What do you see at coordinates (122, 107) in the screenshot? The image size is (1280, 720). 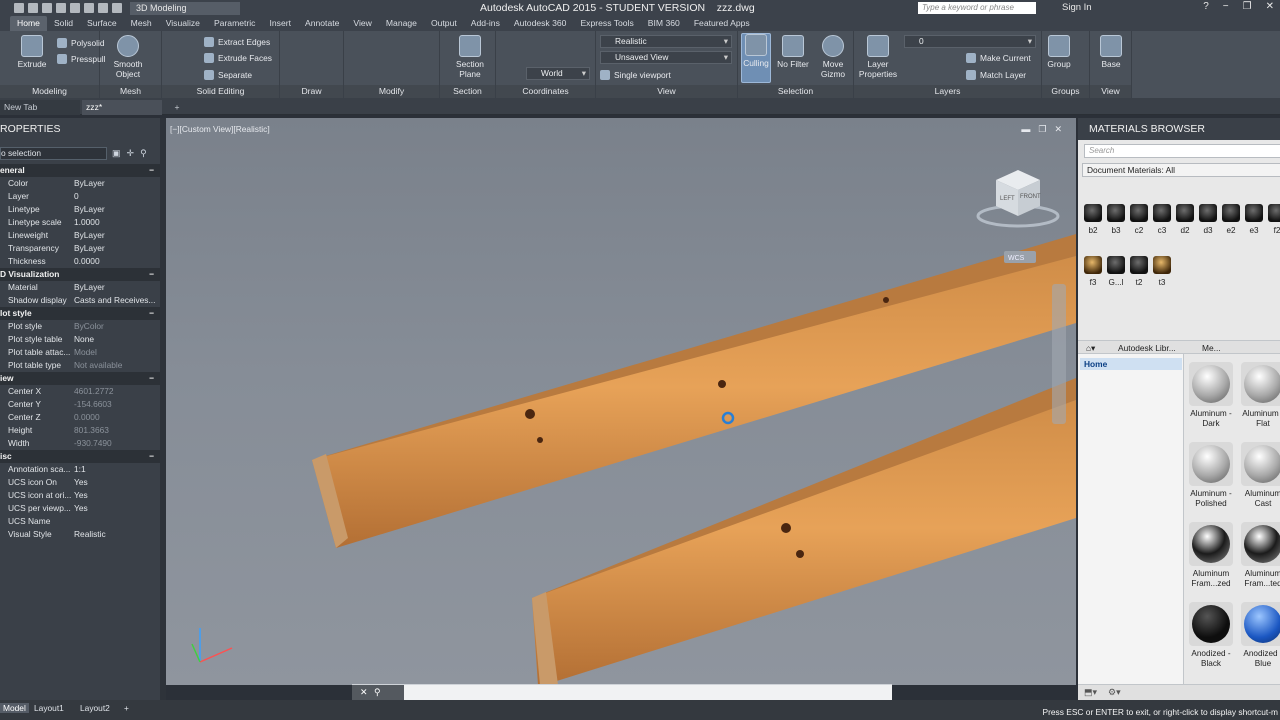 I see `doc-tab-zzz: zzz*` at bounding box center [122, 107].